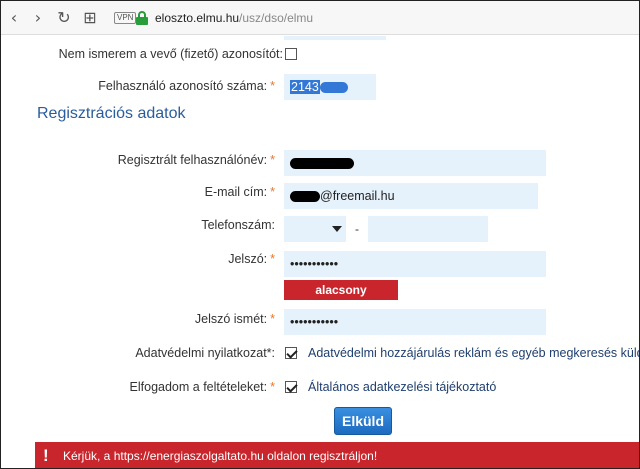  Describe the element at coordinates (428, 229) in the screenshot. I see `phone-number-field` at that location.